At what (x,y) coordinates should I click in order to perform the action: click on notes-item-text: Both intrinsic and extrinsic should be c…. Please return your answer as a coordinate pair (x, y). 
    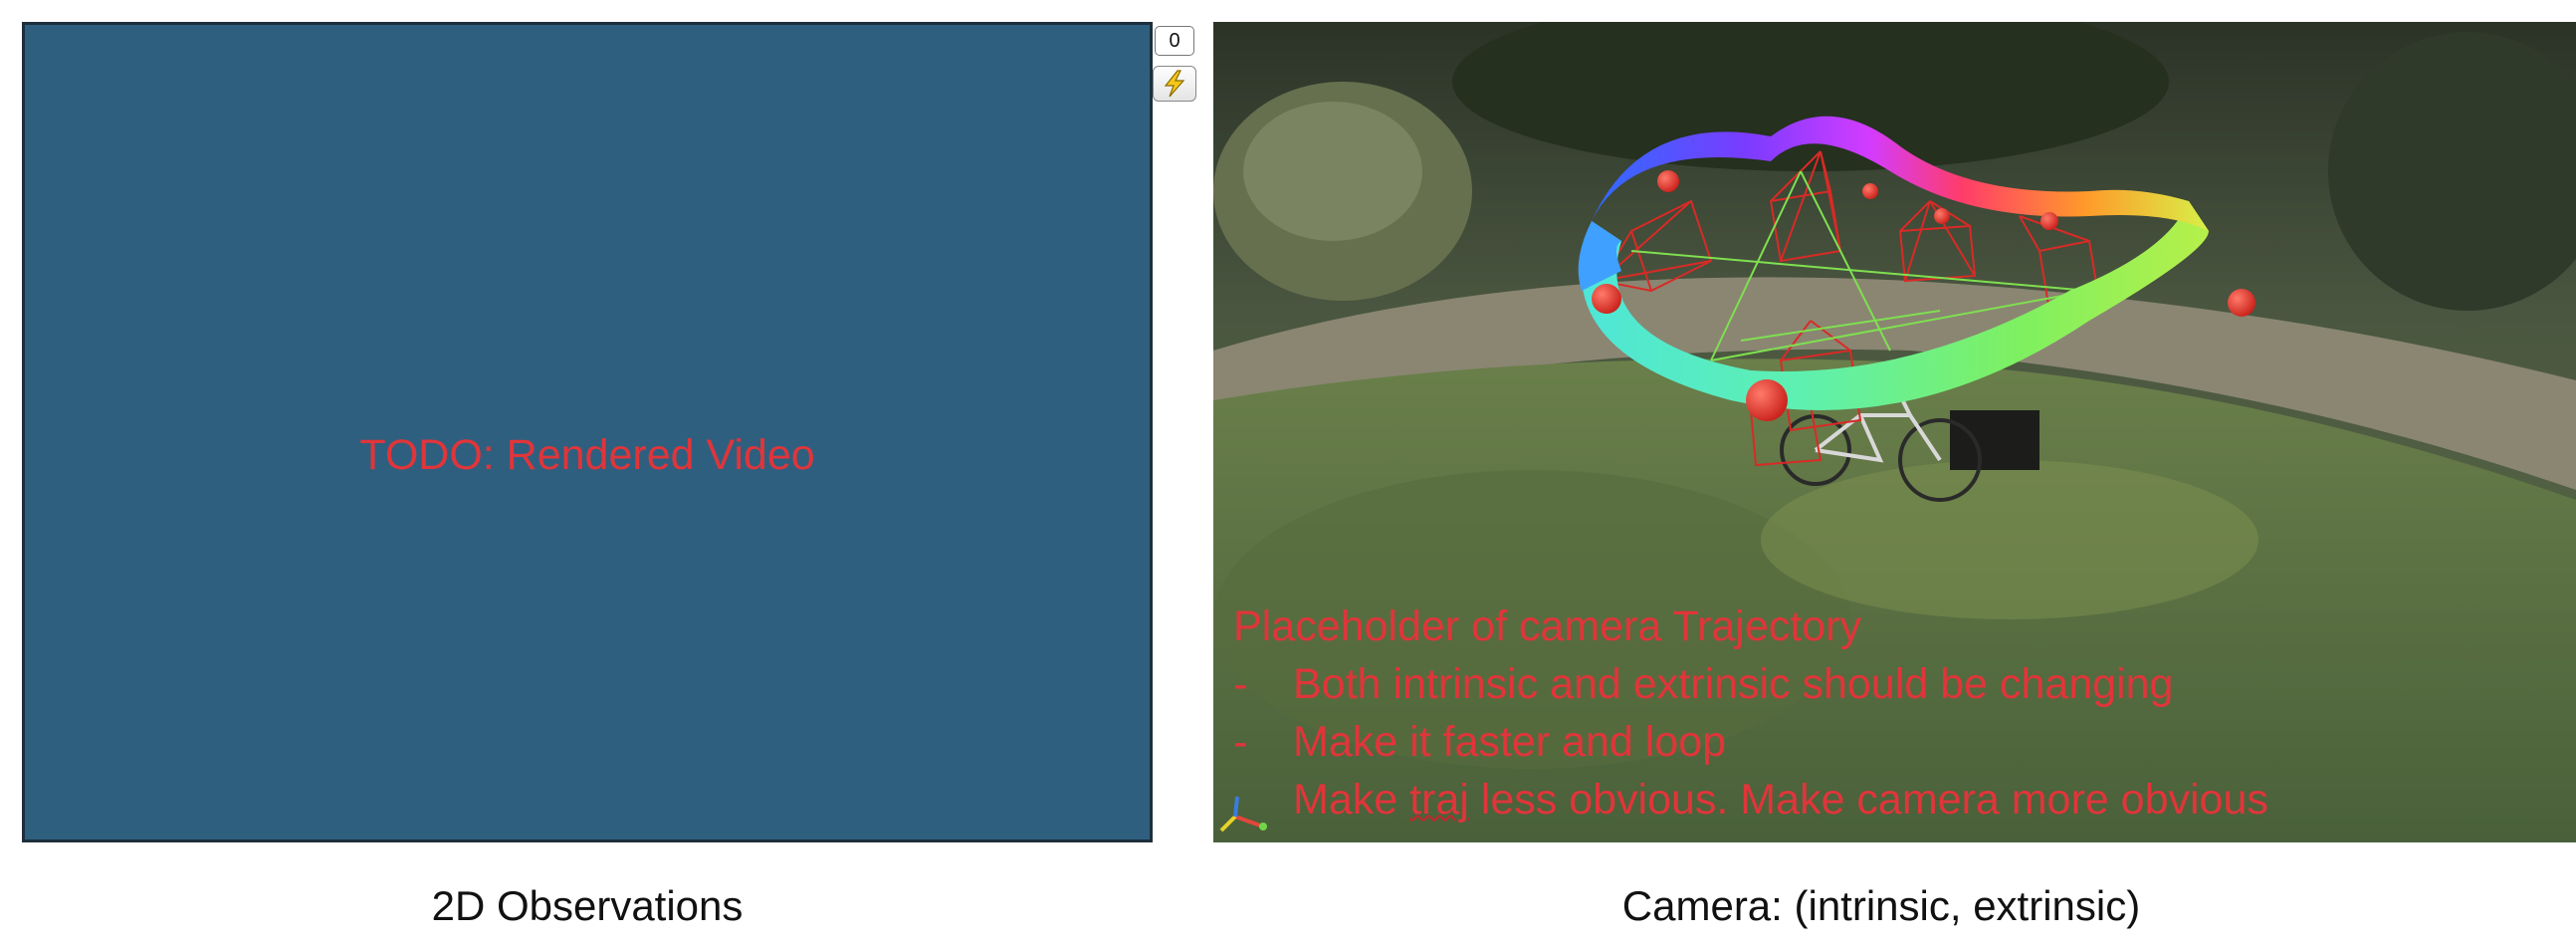
    Looking at the image, I should click on (1733, 684).